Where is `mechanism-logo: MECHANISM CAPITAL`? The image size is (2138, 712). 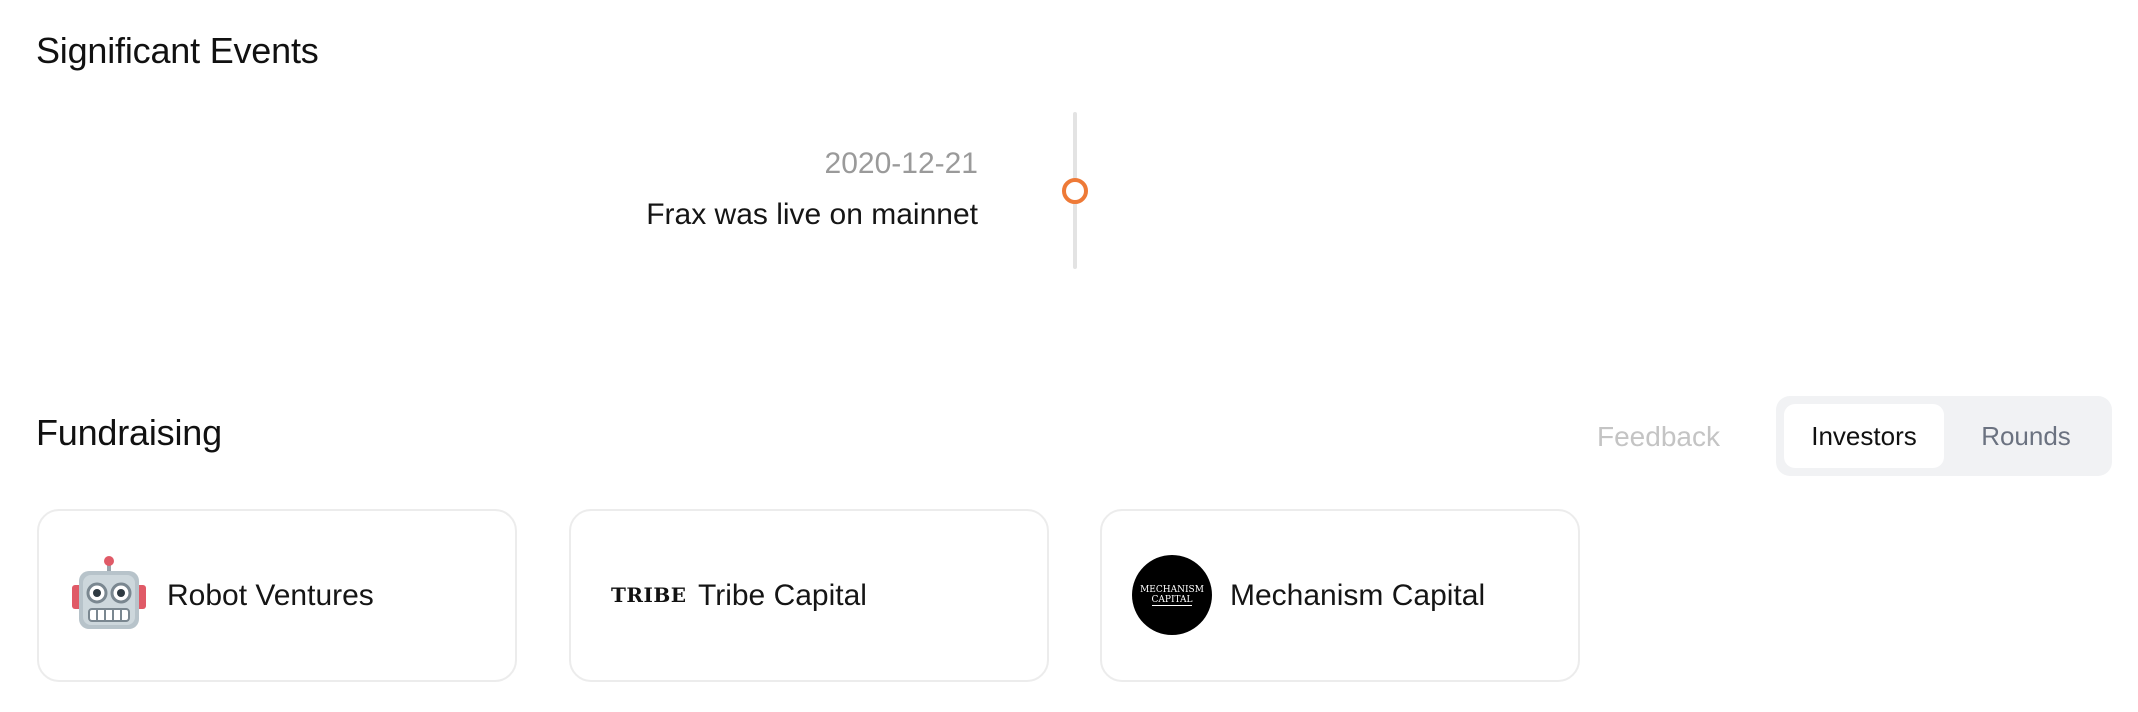 mechanism-logo: MECHANISM CAPITAL is located at coordinates (1172, 595).